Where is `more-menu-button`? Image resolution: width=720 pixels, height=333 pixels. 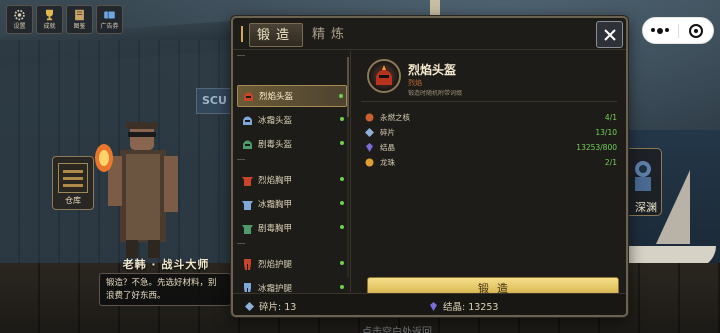
more-menu-button is located at coordinates (660, 30).